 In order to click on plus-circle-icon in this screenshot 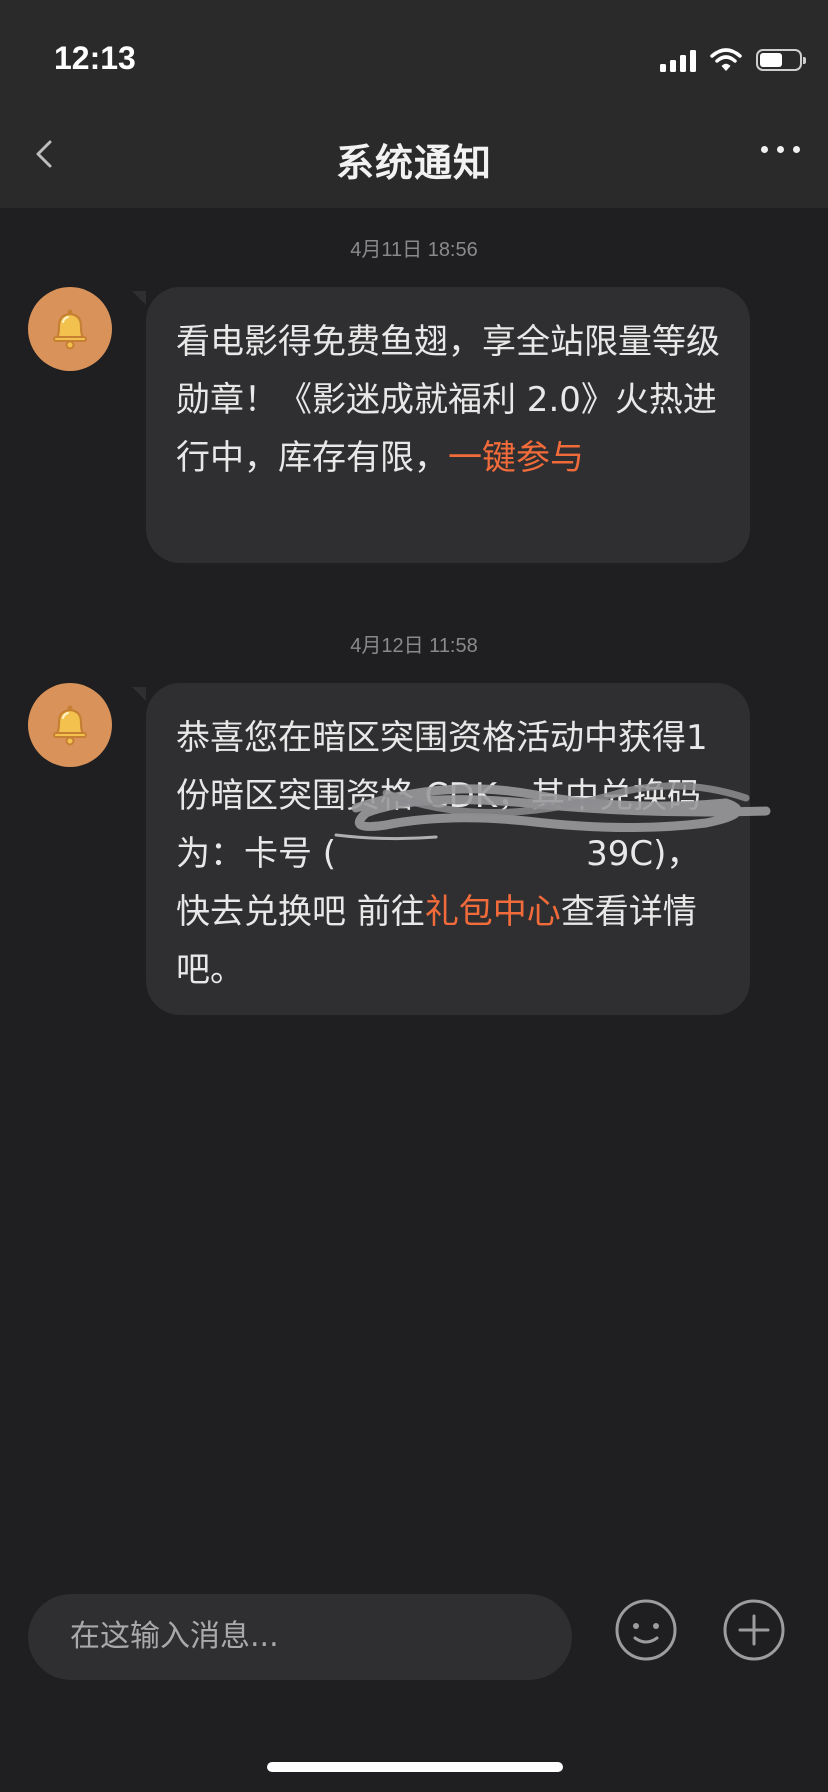, I will do `click(754, 1630)`.